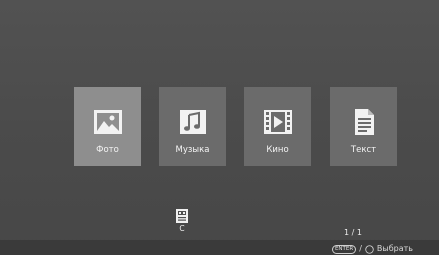  Describe the element at coordinates (277, 150) in the screenshot. I see `menu-item-label: Кино` at that location.